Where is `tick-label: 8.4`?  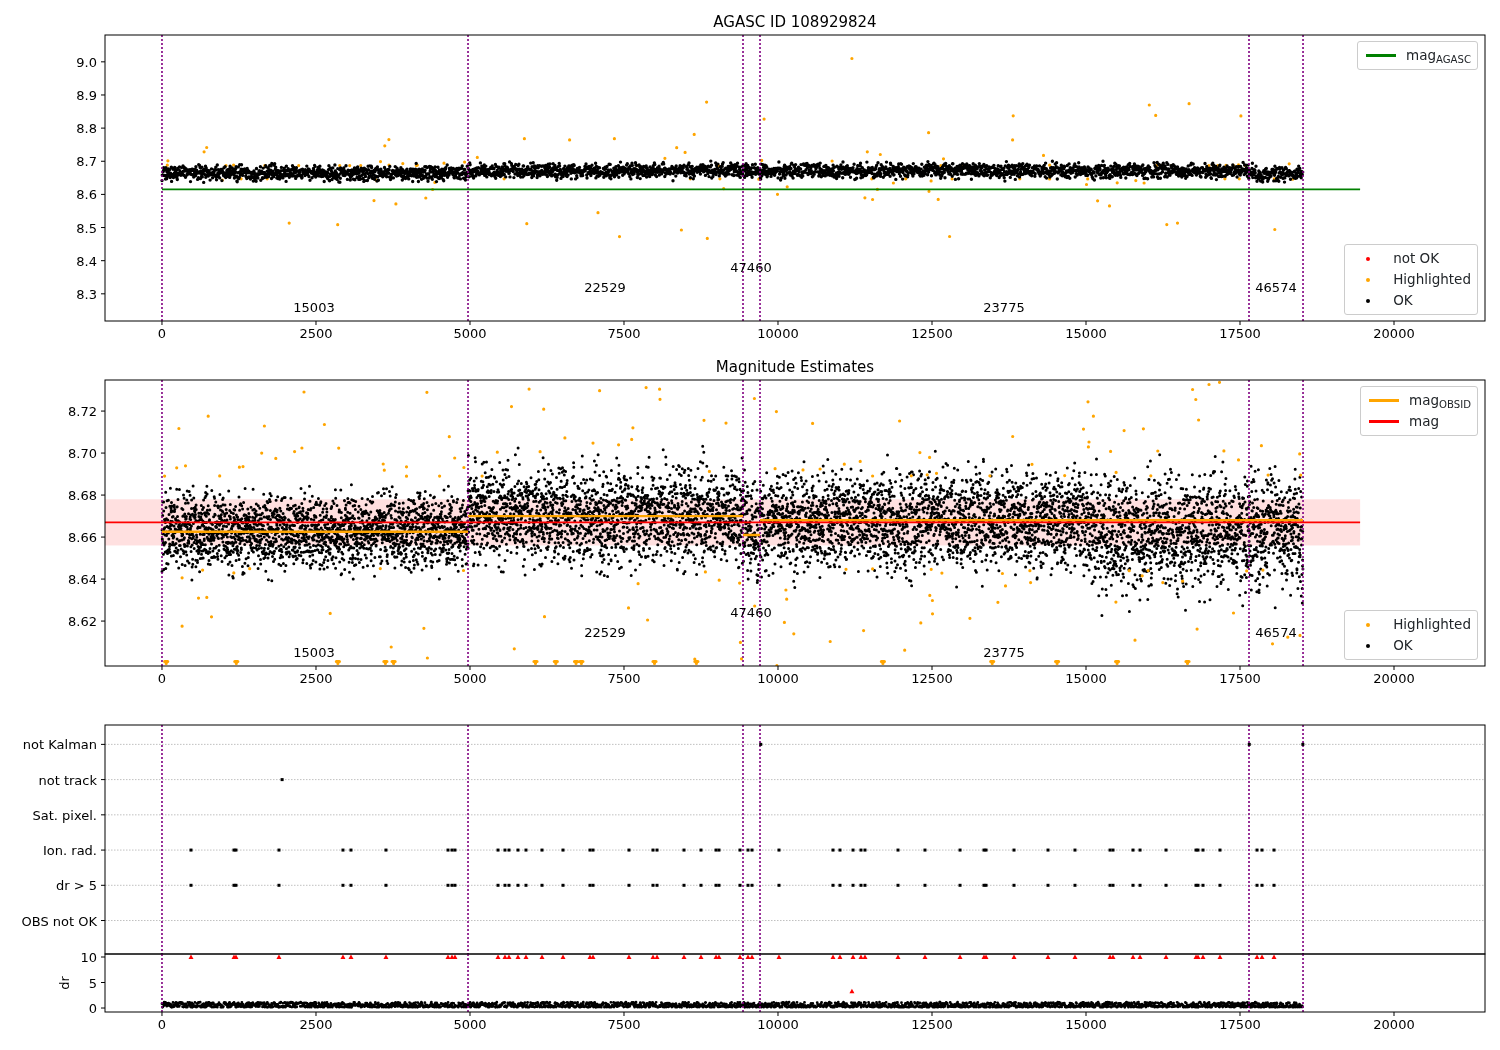
tick-label: 8.4 is located at coordinates (86, 261).